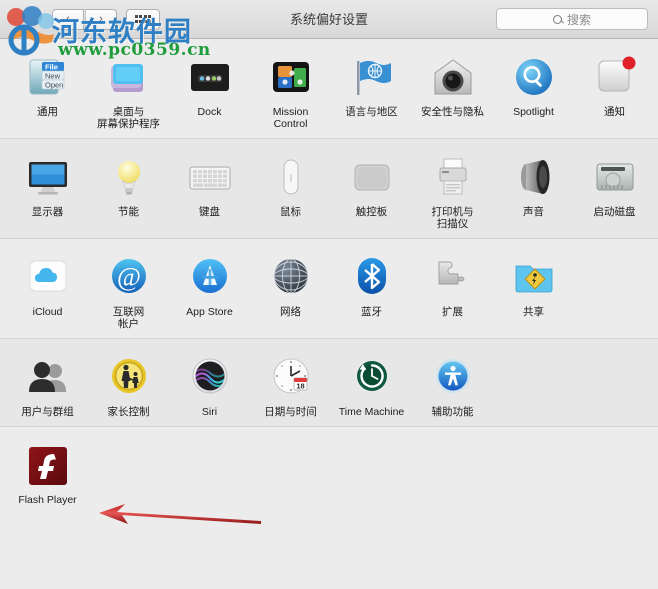 This screenshot has width=658, height=589. What do you see at coordinates (557, 19) in the screenshot?
I see `search-icon` at bounding box center [557, 19].